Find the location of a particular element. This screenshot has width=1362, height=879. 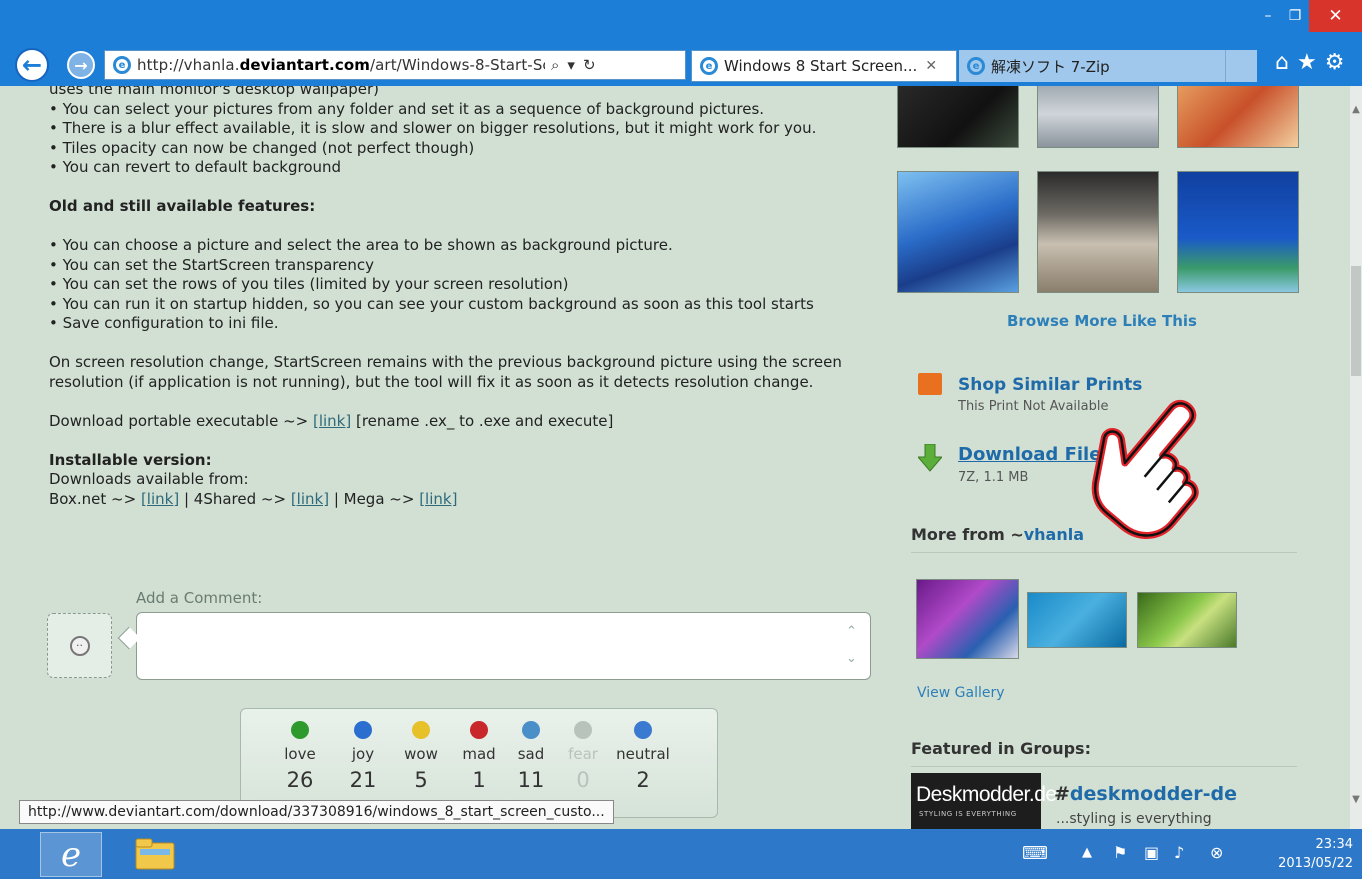

group-logo-tagline: STYLING IS EVERYTHING is located at coordinates (968, 814).